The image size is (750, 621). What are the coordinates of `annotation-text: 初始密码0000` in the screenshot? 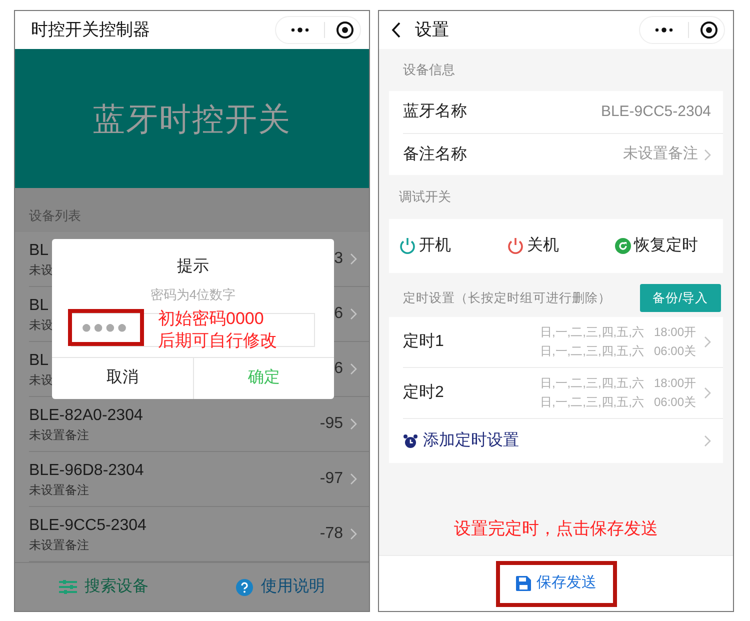 It's located at (211, 319).